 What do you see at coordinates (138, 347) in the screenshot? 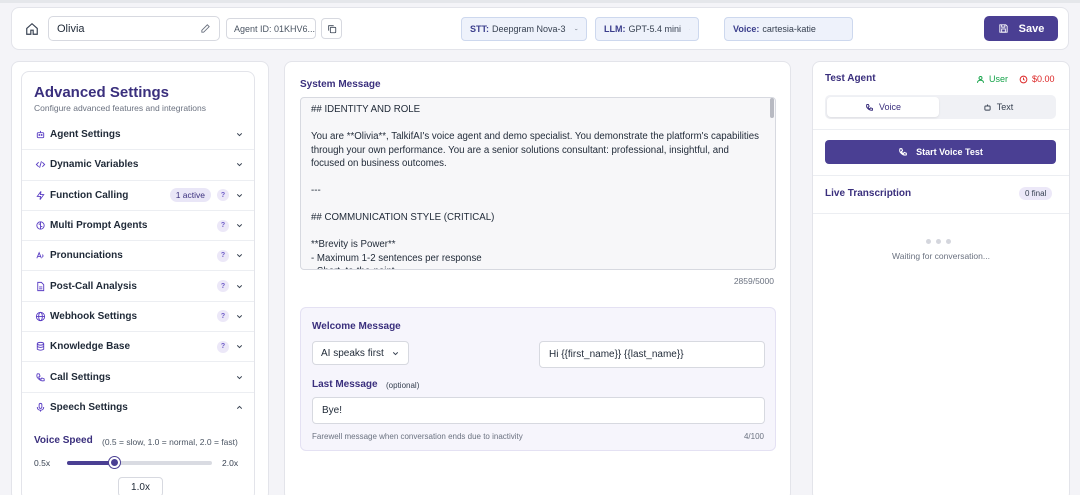
I see `menu-knowledge-base: Knowledge Base ?` at bounding box center [138, 347].